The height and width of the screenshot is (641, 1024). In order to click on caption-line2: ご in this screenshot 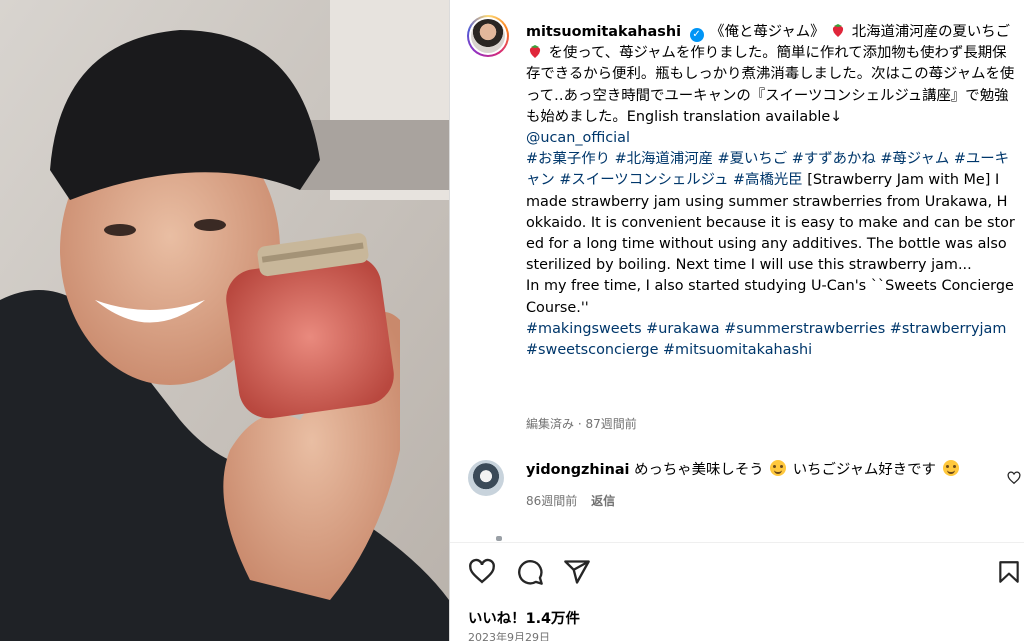, I will do `click(1003, 32)`.